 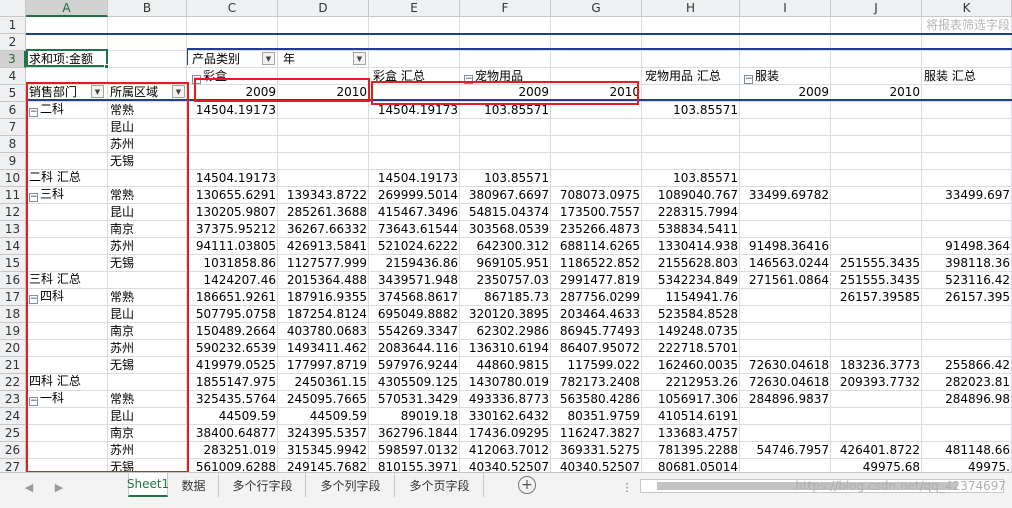 I want to click on value-cell: 245095.7665, so click(x=323, y=399).